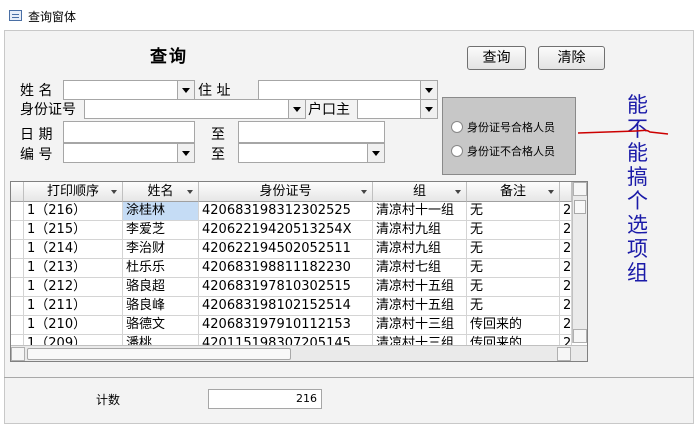  Describe the element at coordinates (496, 58) in the screenshot. I see `query-button: 查询` at that location.